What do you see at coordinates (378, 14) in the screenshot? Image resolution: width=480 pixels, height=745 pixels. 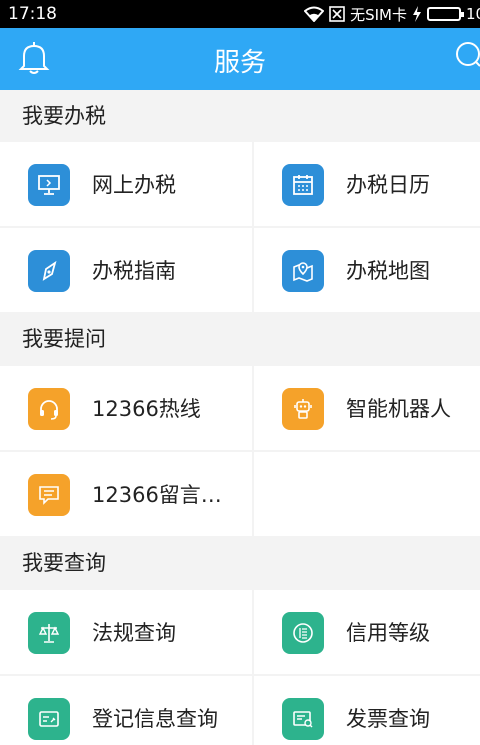 I see `sim-status-text: 无SIM卡` at bounding box center [378, 14].